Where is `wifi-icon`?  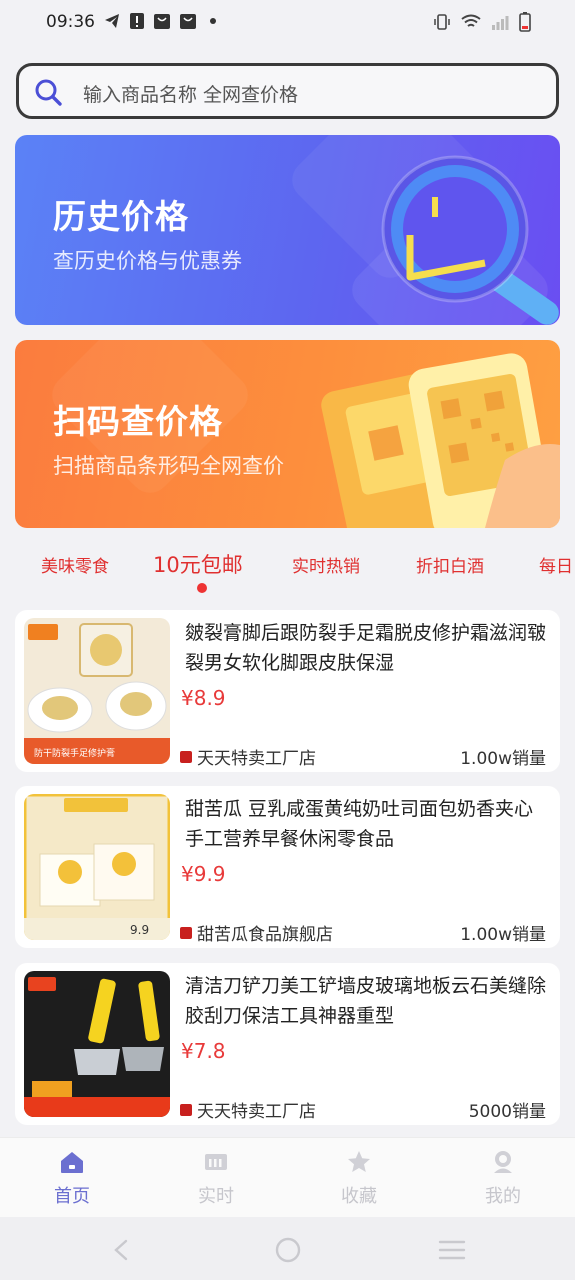 wifi-icon is located at coordinates (471, 20).